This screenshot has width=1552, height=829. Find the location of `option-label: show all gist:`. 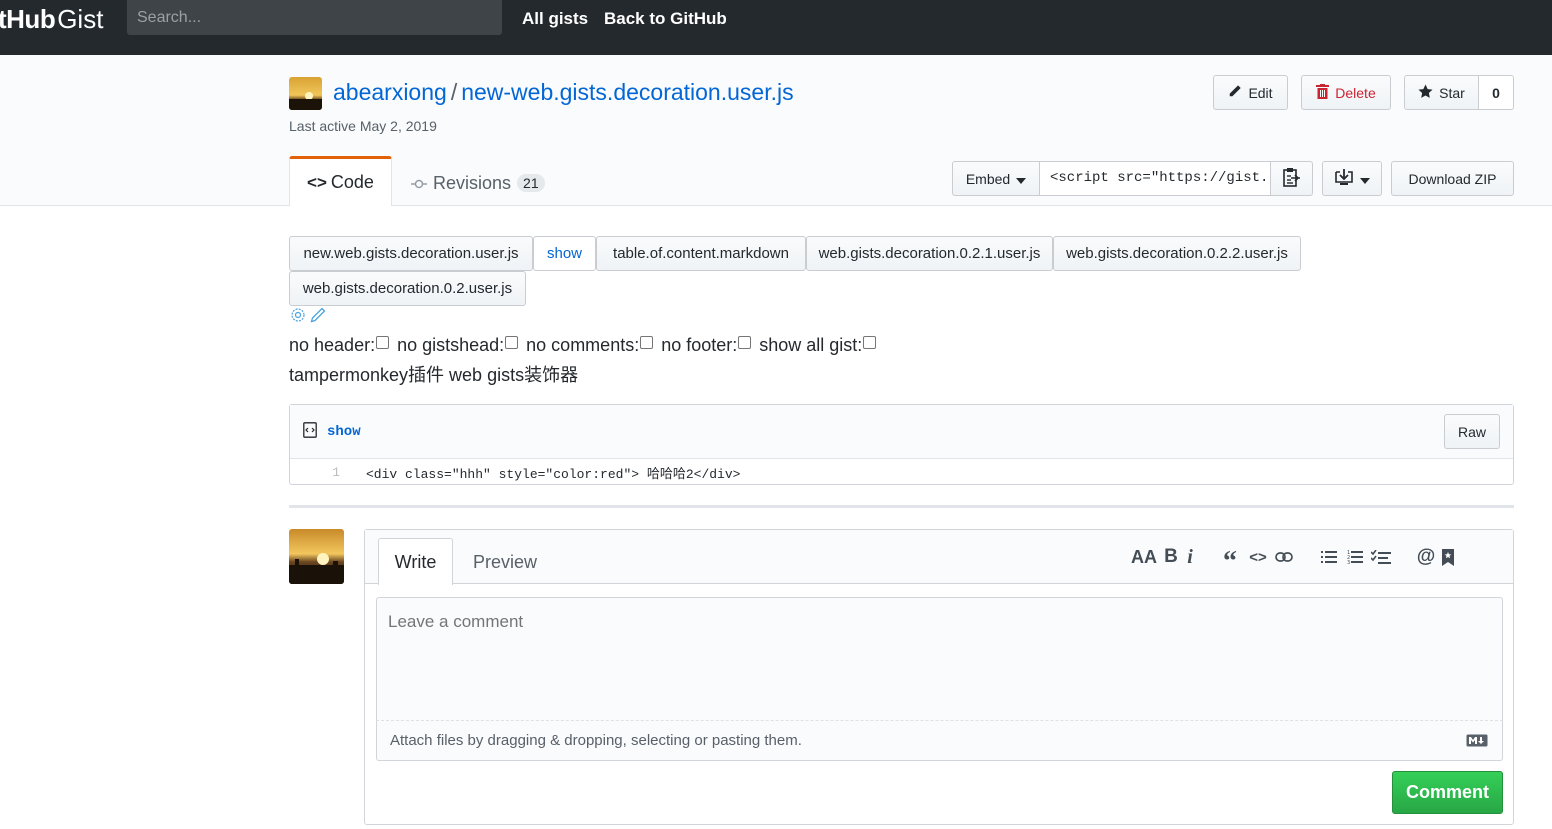

option-label: show all gist: is located at coordinates (811, 345).